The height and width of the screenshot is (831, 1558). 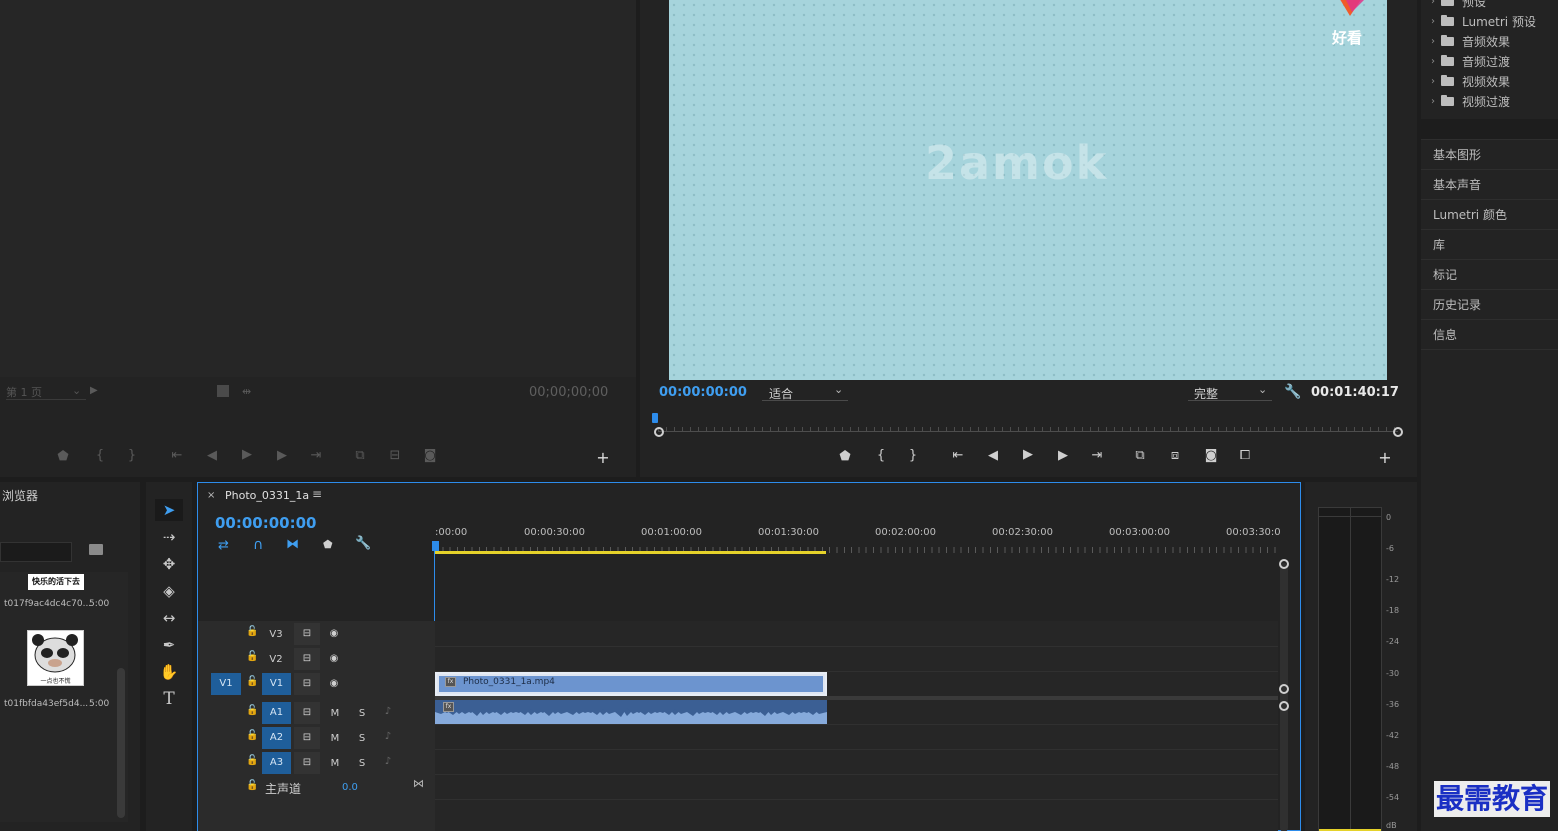 What do you see at coordinates (350, 787) in the screenshot?
I see `master-volume-value: 0.0` at bounding box center [350, 787].